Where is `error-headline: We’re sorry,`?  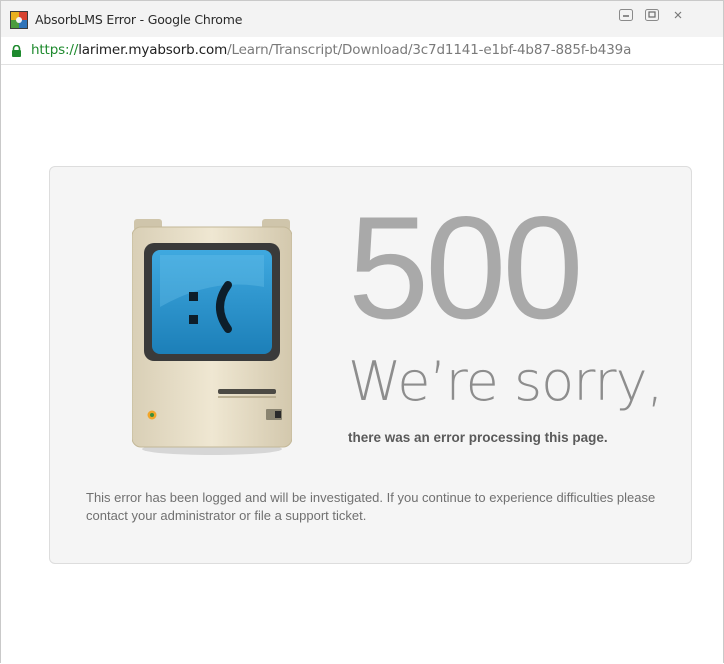
error-headline: We’re sorry, is located at coordinates (506, 381).